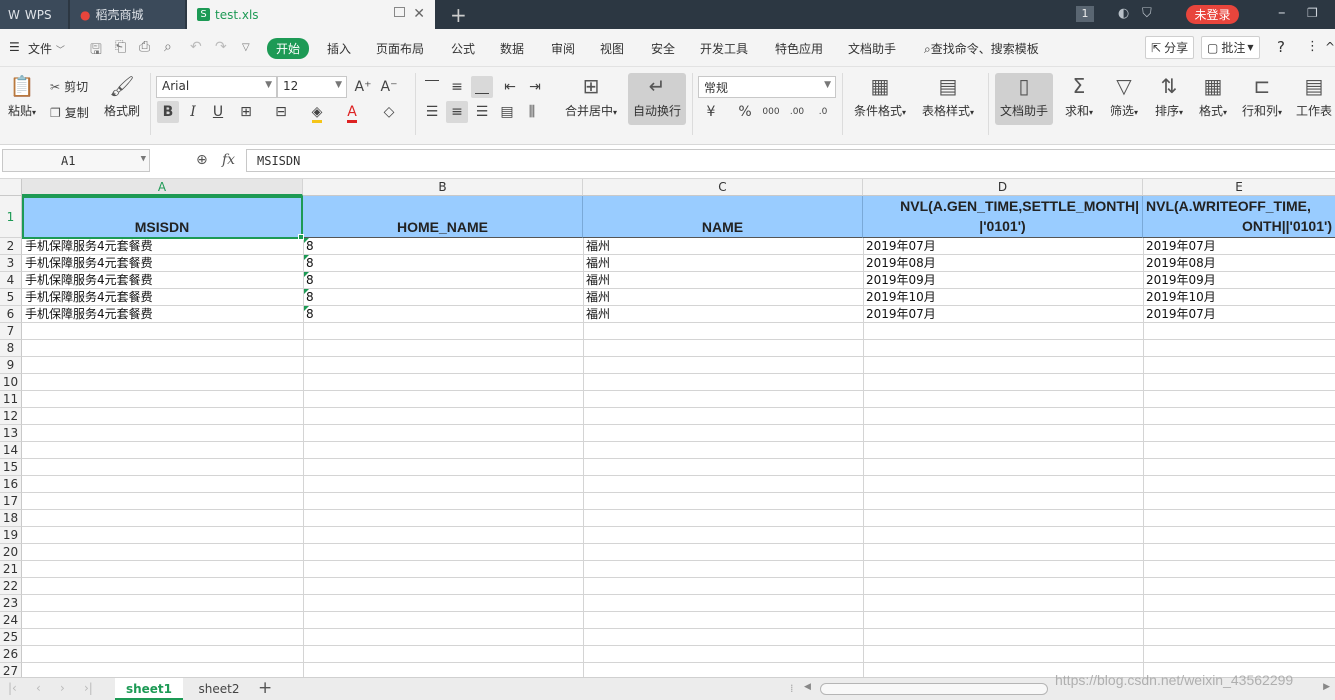 This screenshot has height=700, width=1335. What do you see at coordinates (1239, 187) in the screenshot?
I see `column-header-e: E` at bounding box center [1239, 187].